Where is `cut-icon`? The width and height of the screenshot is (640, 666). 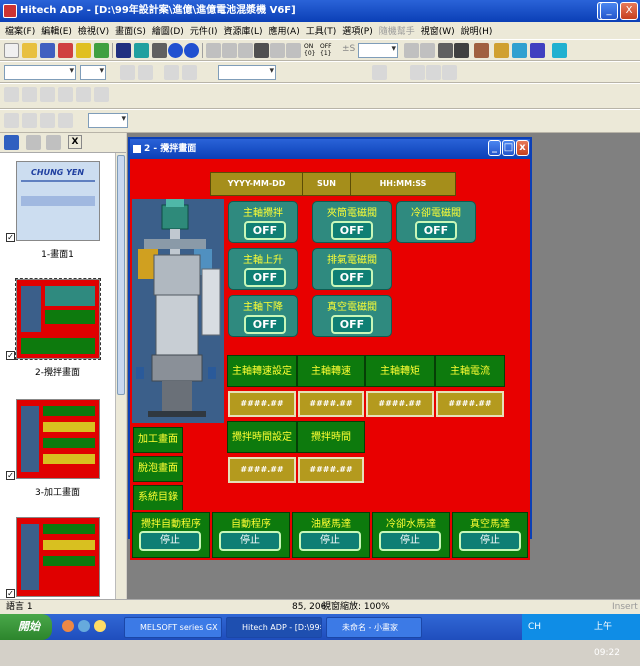
cut-icon is located at coordinates (213, 50).